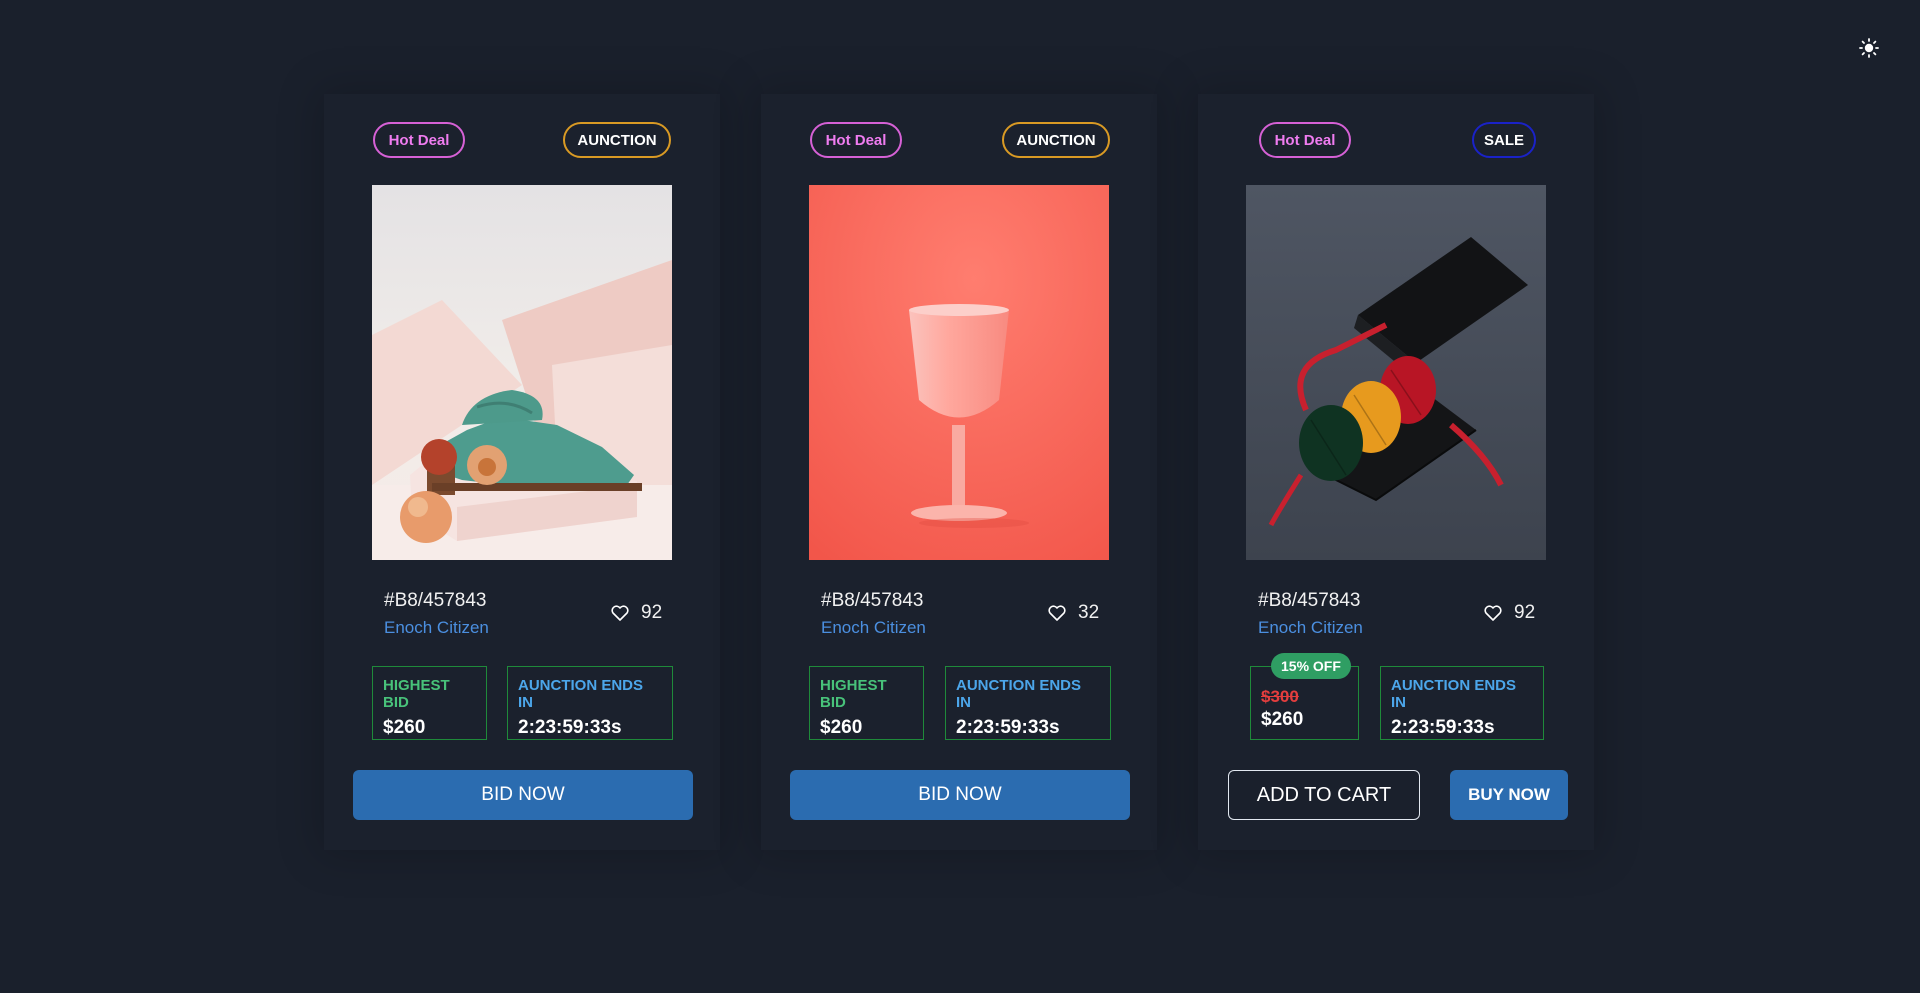 The height and width of the screenshot is (993, 1920). What do you see at coordinates (1509, 795) in the screenshot?
I see `buy-now-button: BUY NOW` at bounding box center [1509, 795].